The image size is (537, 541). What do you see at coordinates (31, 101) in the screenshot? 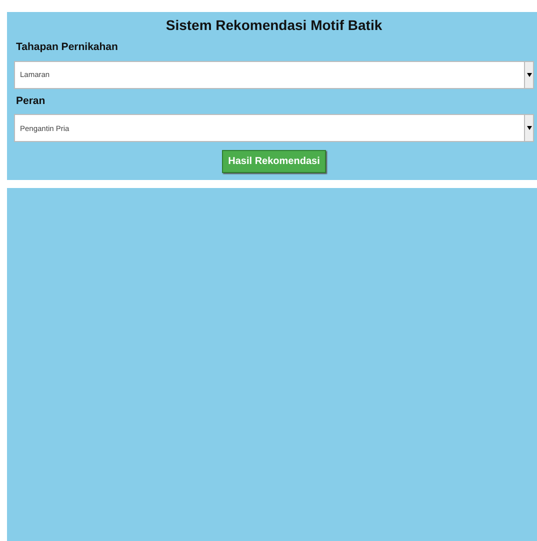
I see `field-label: Peran` at bounding box center [31, 101].